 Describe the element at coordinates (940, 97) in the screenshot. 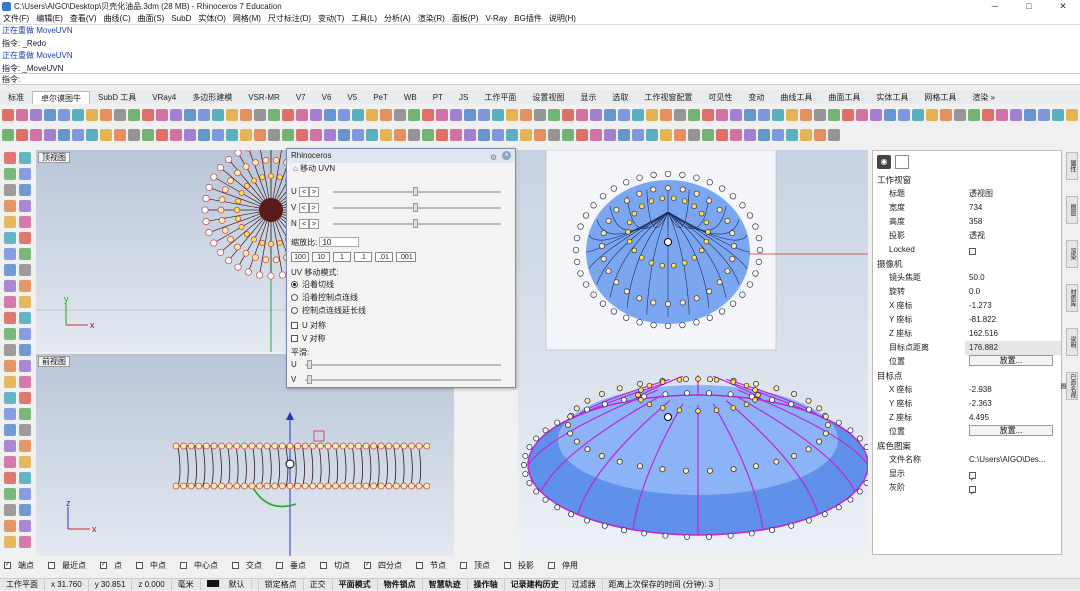

I see `toolbar-tab: 网格工具` at that location.